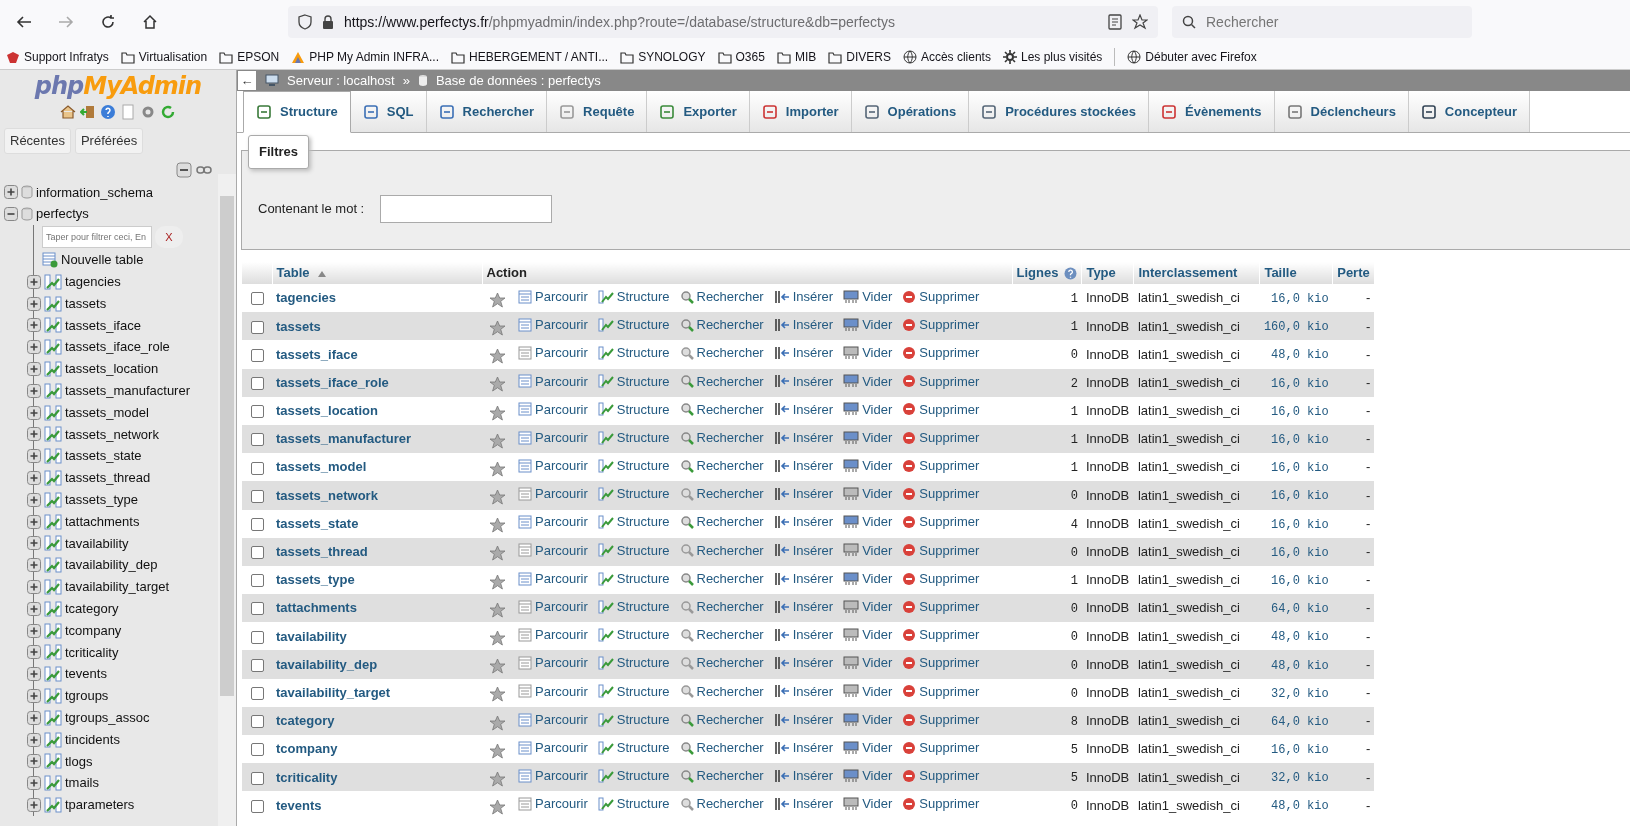 The height and width of the screenshot is (826, 1630). Describe the element at coordinates (1212, 111) in the screenshot. I see `tab: Évènements` at that location.